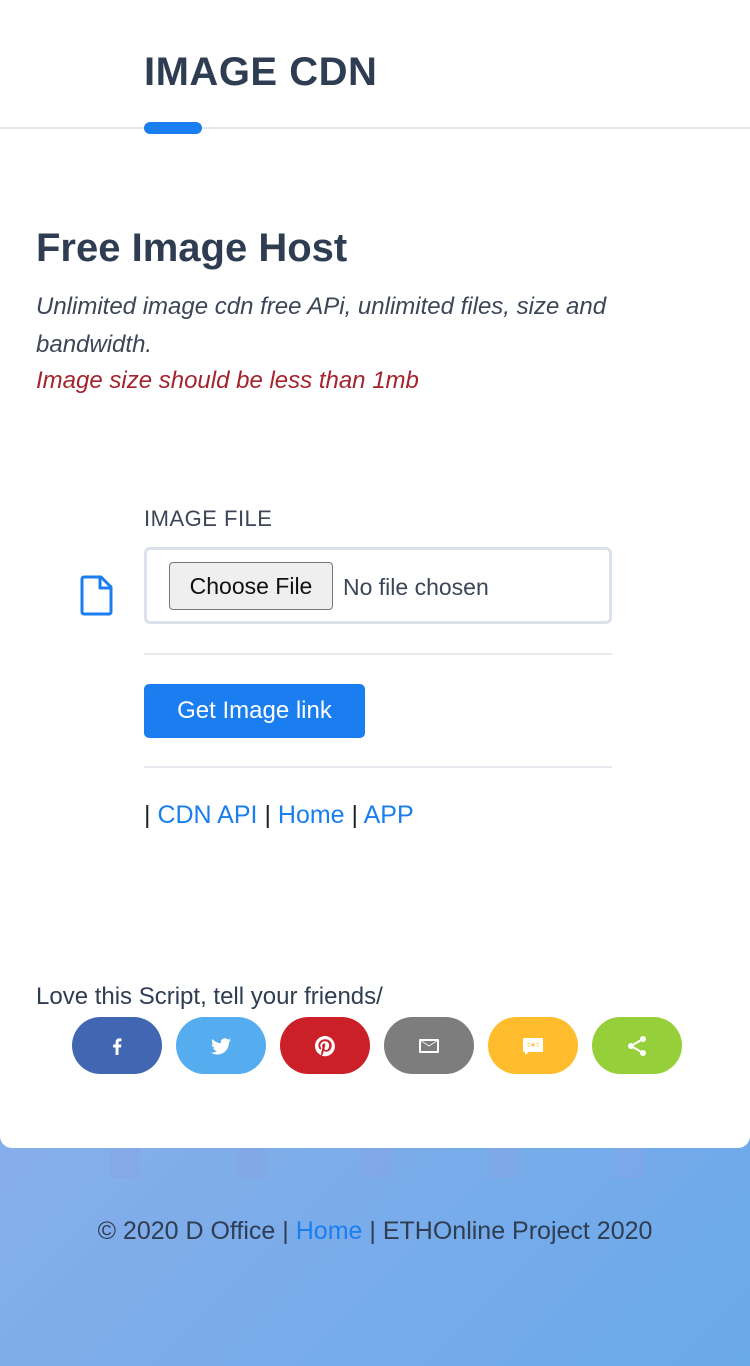  What do you see at coordinates (311, 815) in the screenshot?
I see `home-link: Home` at bounding box center [311, 815].